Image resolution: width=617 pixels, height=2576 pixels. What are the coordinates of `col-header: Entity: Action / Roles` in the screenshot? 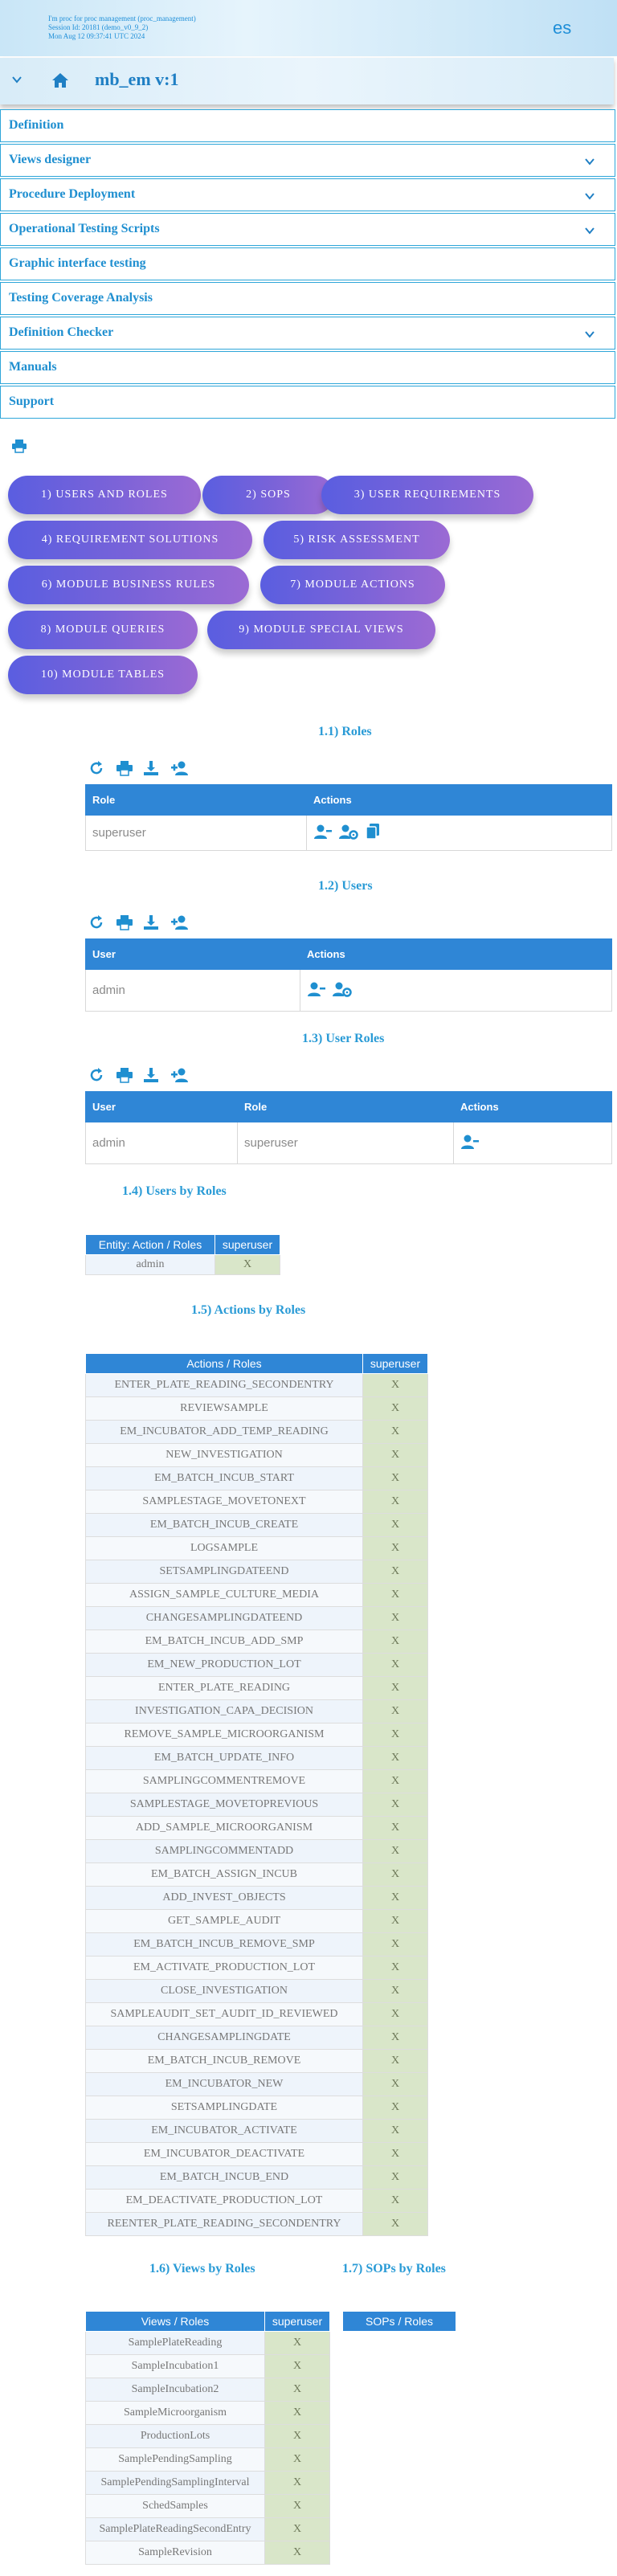 It's located at (150, 1245).